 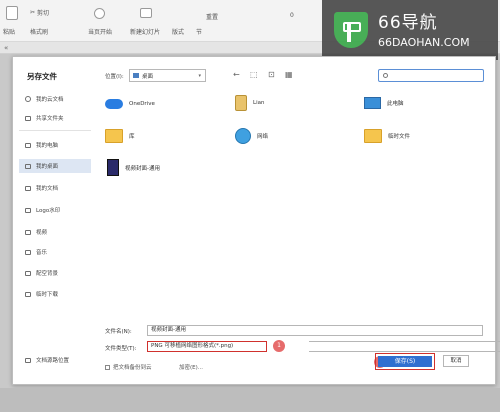 I want to click on sidebar-item-logo-watermark: Logo水印, so click(x=55, y=210).